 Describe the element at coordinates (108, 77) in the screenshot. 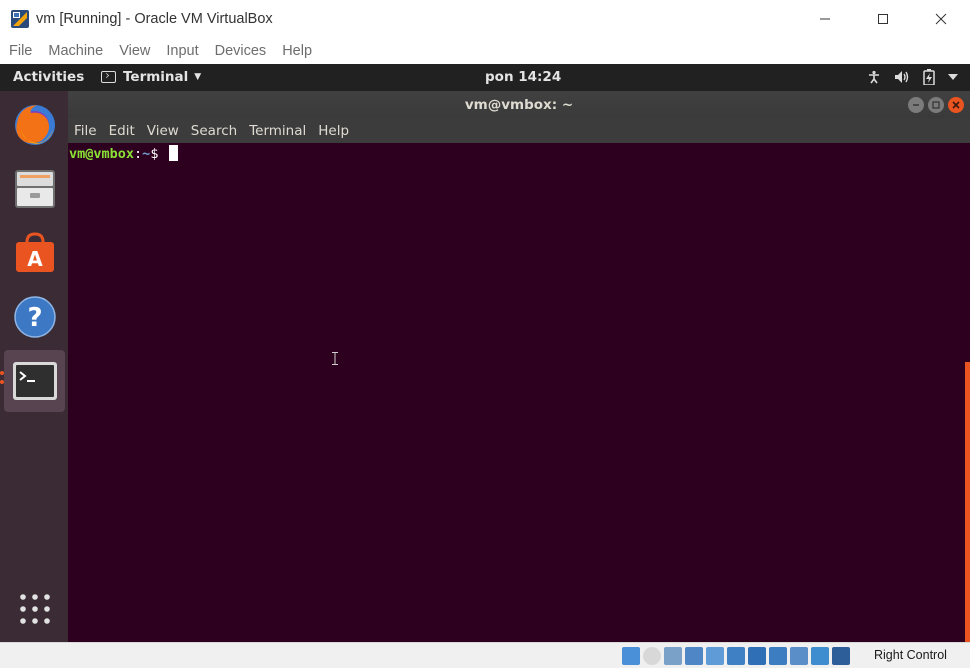

I see `terminal-app-icon` at that location.